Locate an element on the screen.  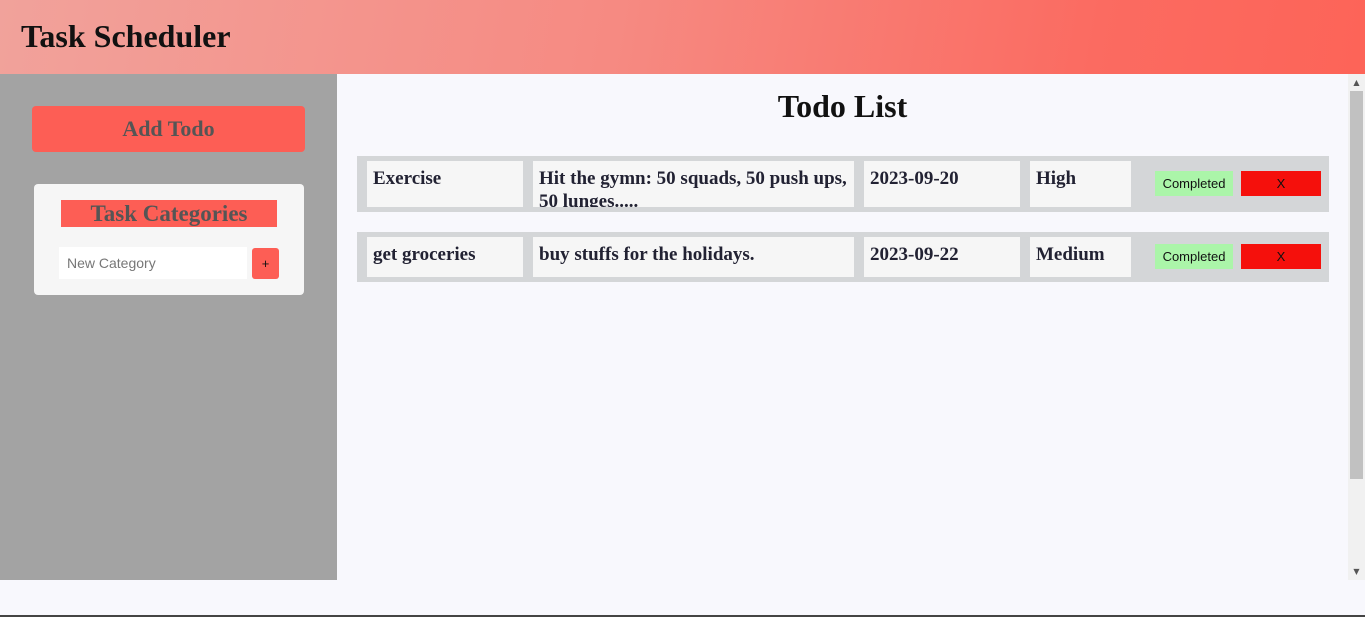
add-todo-button: Add Todo is located at coordinates (168, 129).